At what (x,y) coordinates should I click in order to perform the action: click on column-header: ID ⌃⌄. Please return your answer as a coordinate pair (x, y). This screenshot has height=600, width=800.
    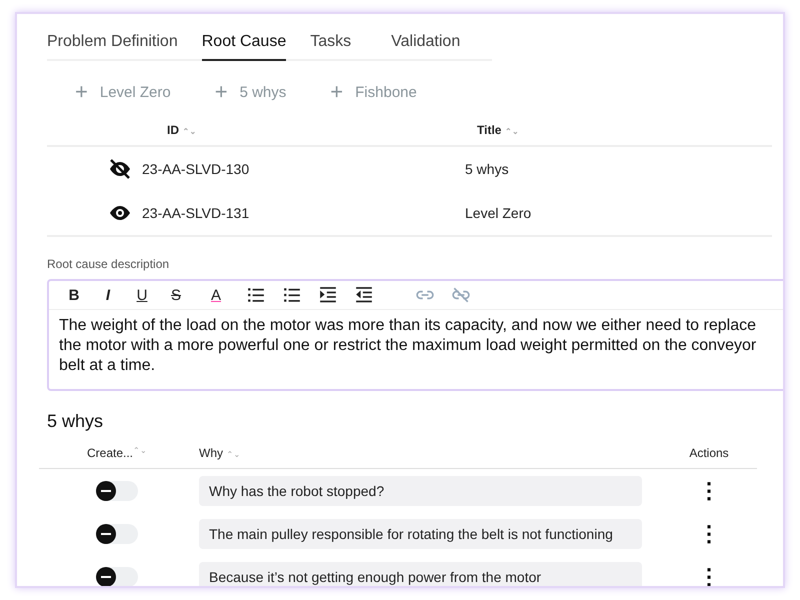
    Looking at the image, I should click on (322, 130).